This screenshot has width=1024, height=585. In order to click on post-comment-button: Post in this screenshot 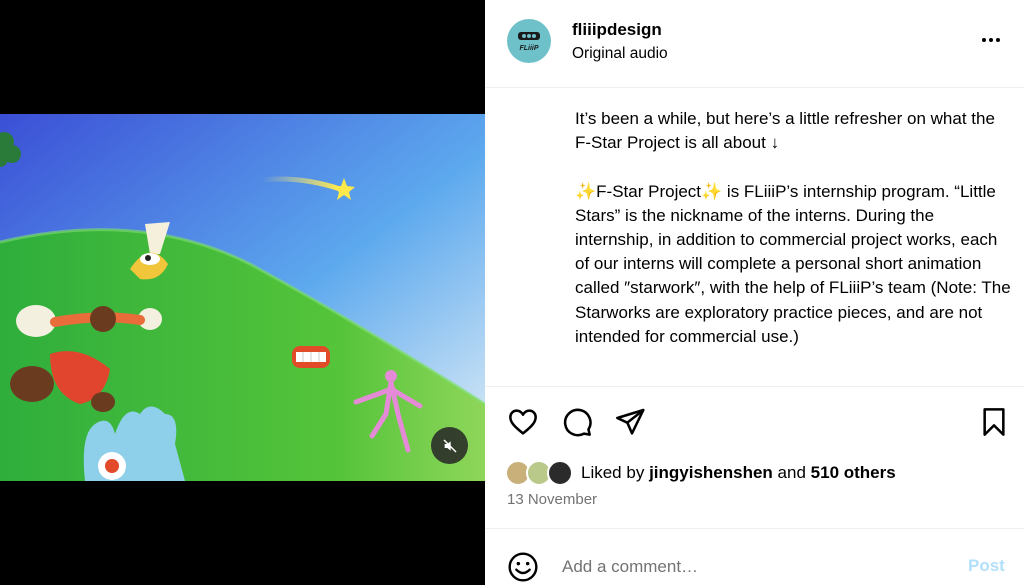, I will do `click(986, 566)`.